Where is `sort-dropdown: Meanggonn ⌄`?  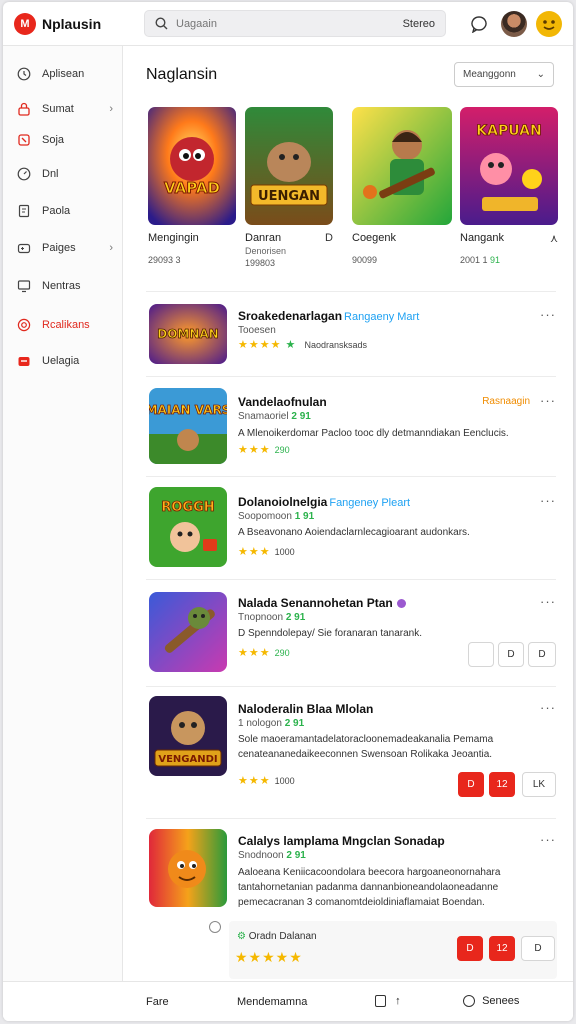
sort-dropdown: Meanggonn ⌄ is located at coordinates (504, 74).